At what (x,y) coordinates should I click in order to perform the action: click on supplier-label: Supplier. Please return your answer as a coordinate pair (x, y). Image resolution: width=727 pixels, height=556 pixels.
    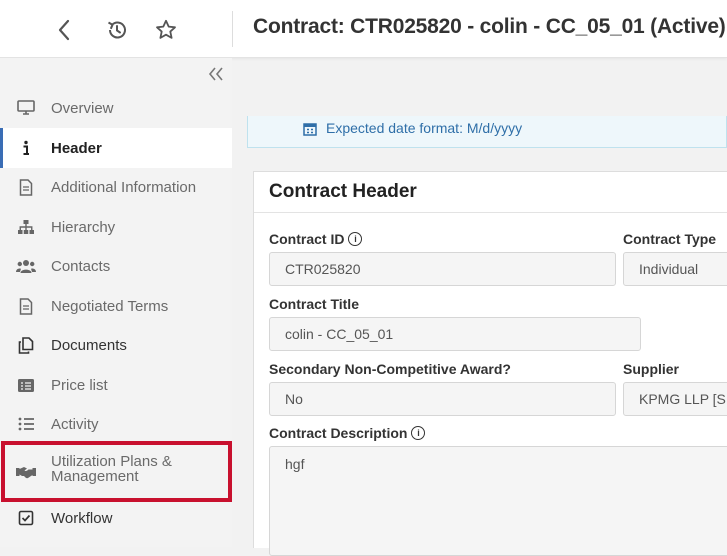
    Looking at the image, I should click on (651, 369).